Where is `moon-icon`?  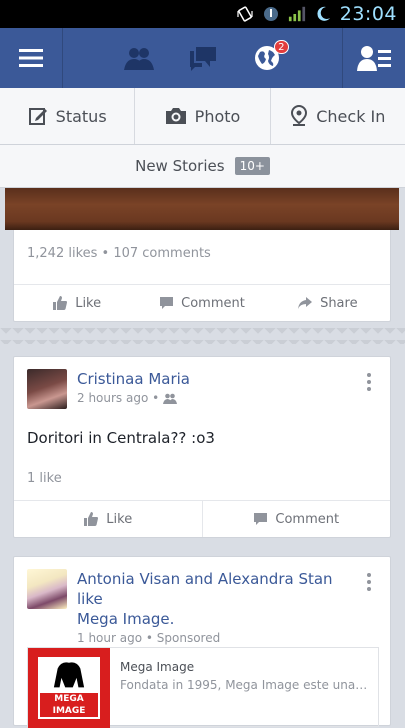 moon-icon is located at coordinates (323, 14).